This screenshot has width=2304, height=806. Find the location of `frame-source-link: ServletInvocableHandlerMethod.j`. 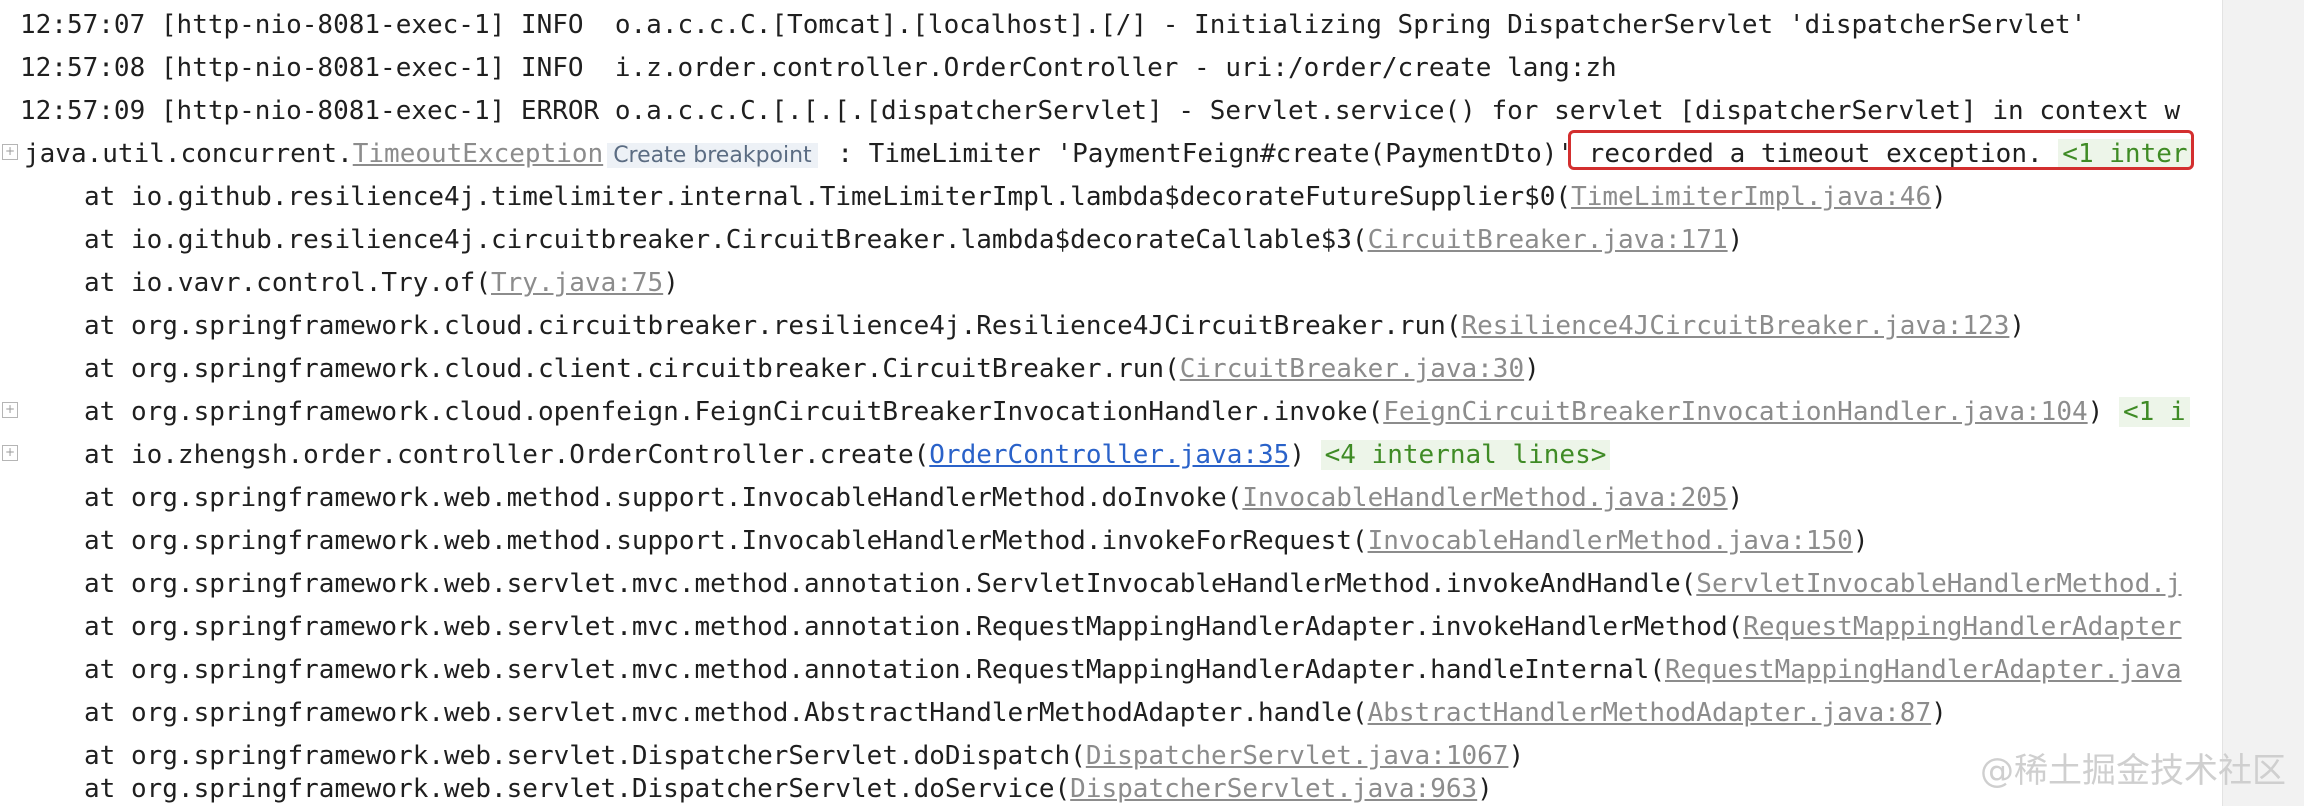

frame-source-link: ServletInvocableHandlerMethod.j is located at coordinates (1938, 584).